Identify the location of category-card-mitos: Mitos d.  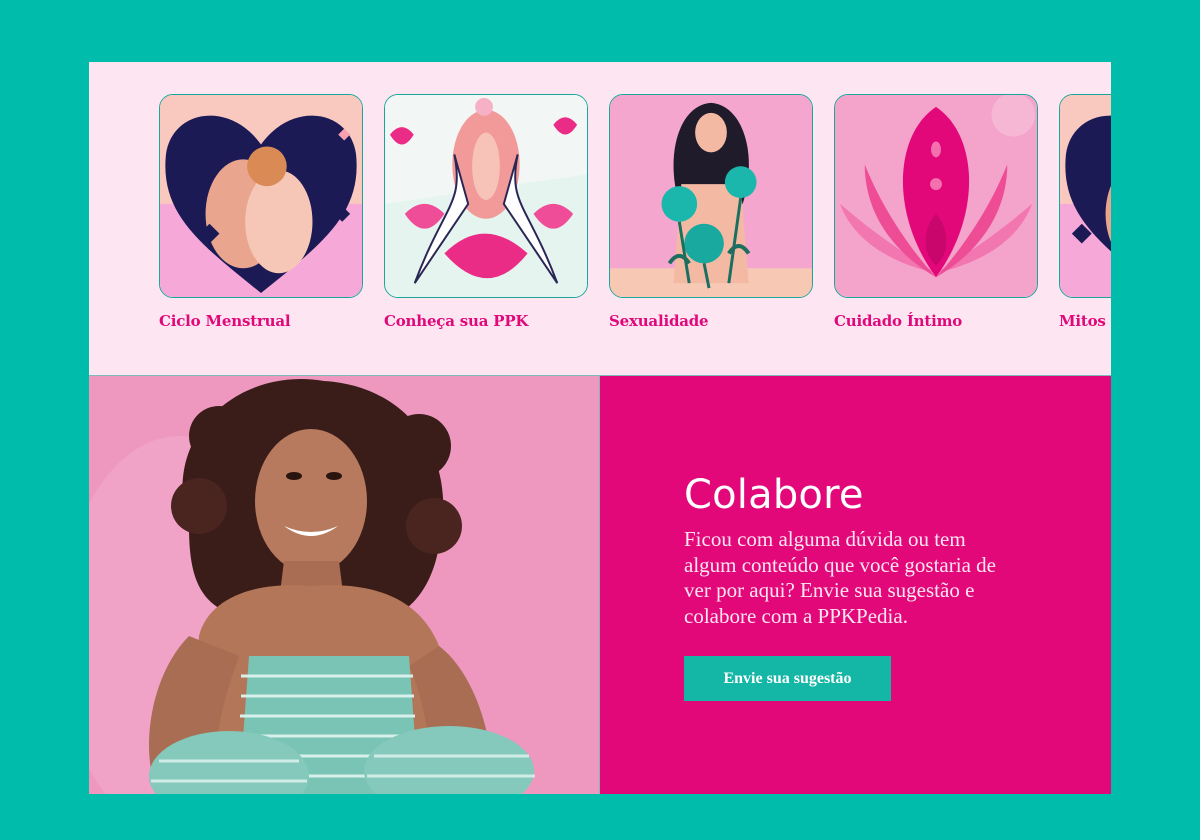
(1085, 212).